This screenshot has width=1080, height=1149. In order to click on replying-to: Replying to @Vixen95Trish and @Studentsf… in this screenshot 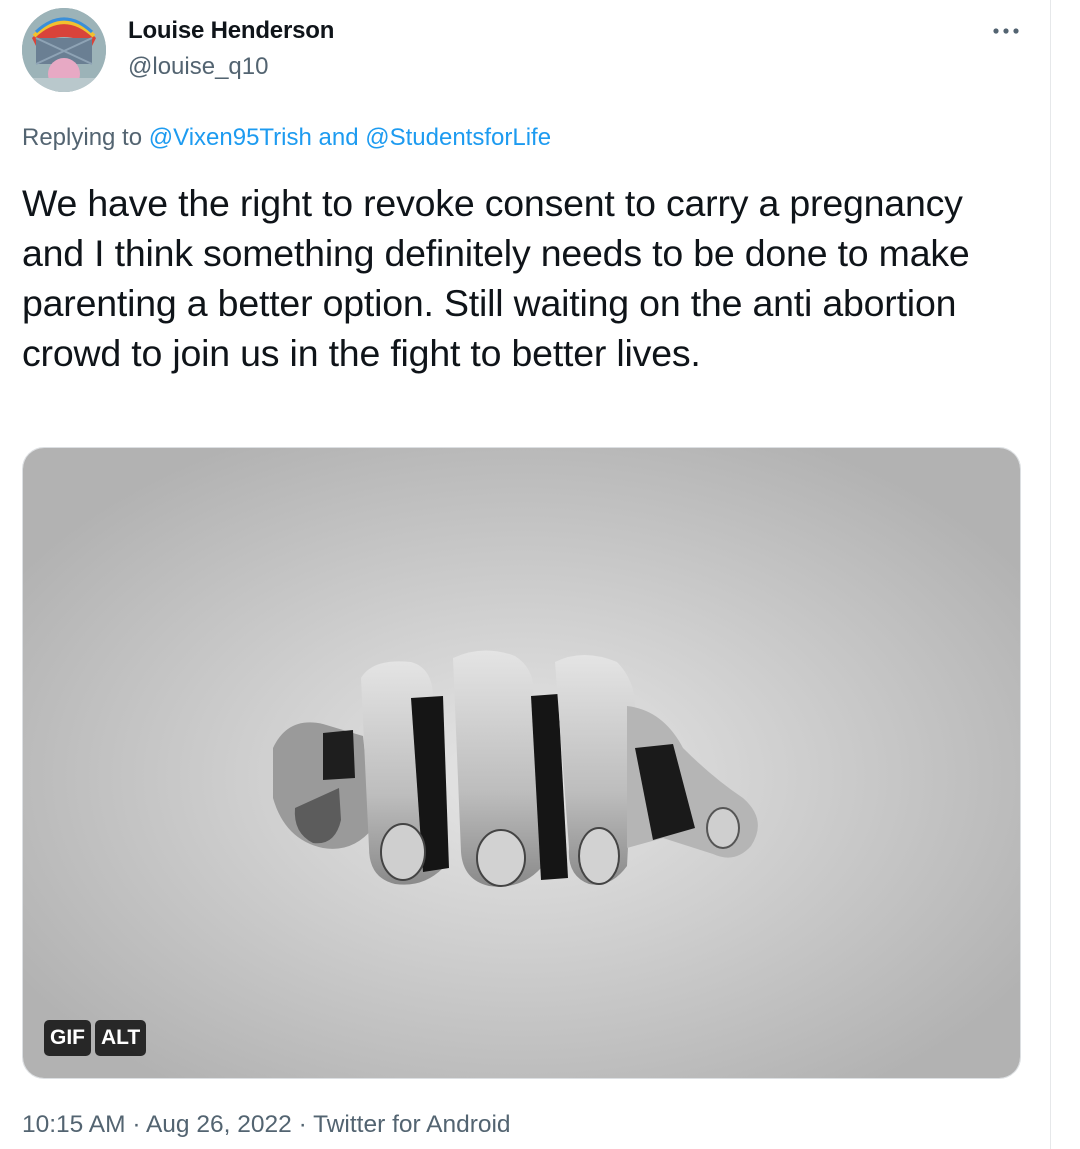, I will do `click(286, 138)`.